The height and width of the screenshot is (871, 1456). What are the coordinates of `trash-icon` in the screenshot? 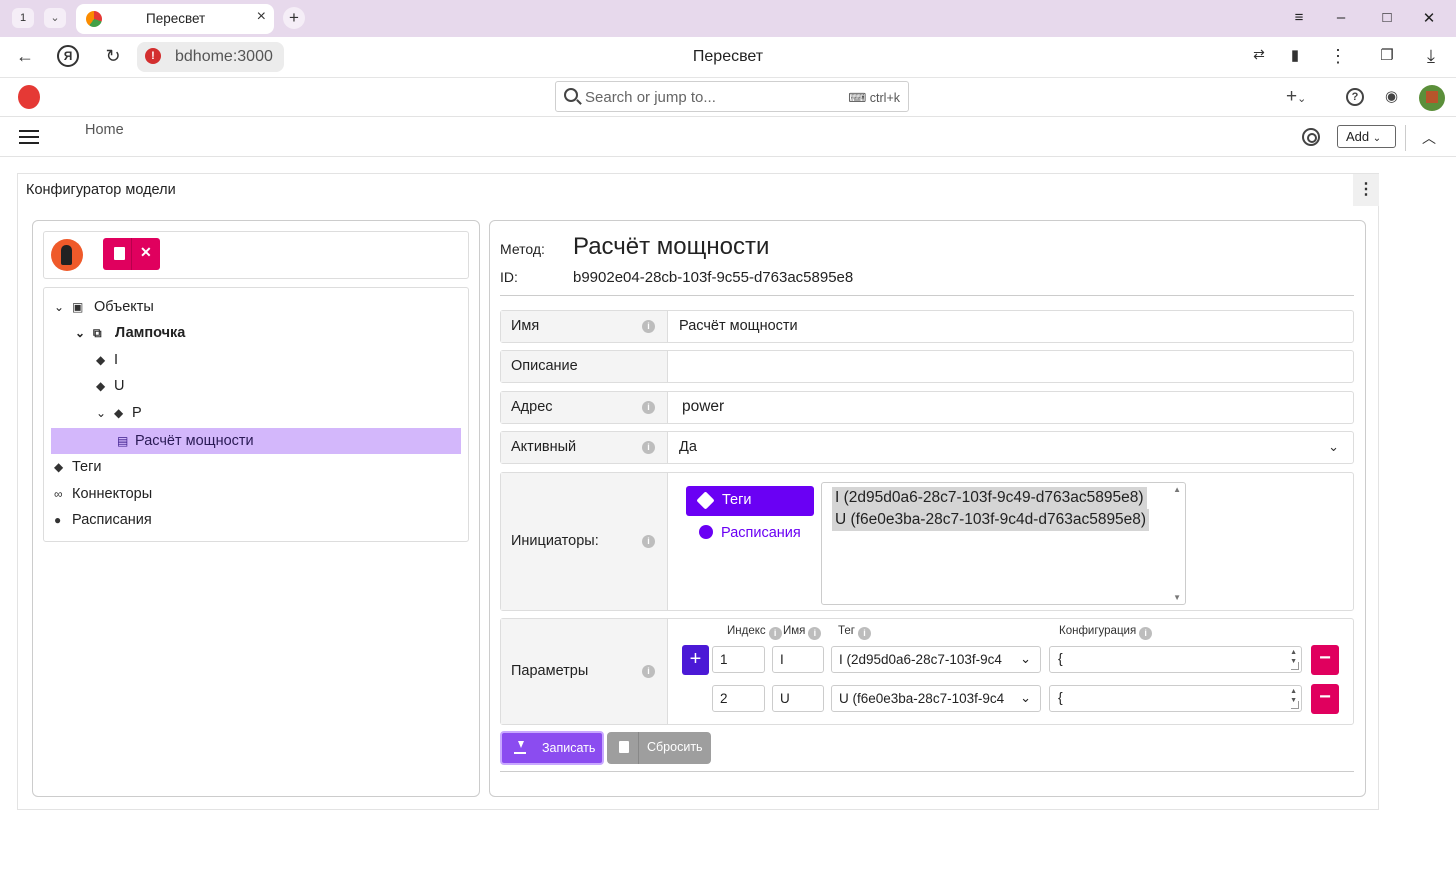 It's located at (119, 253).